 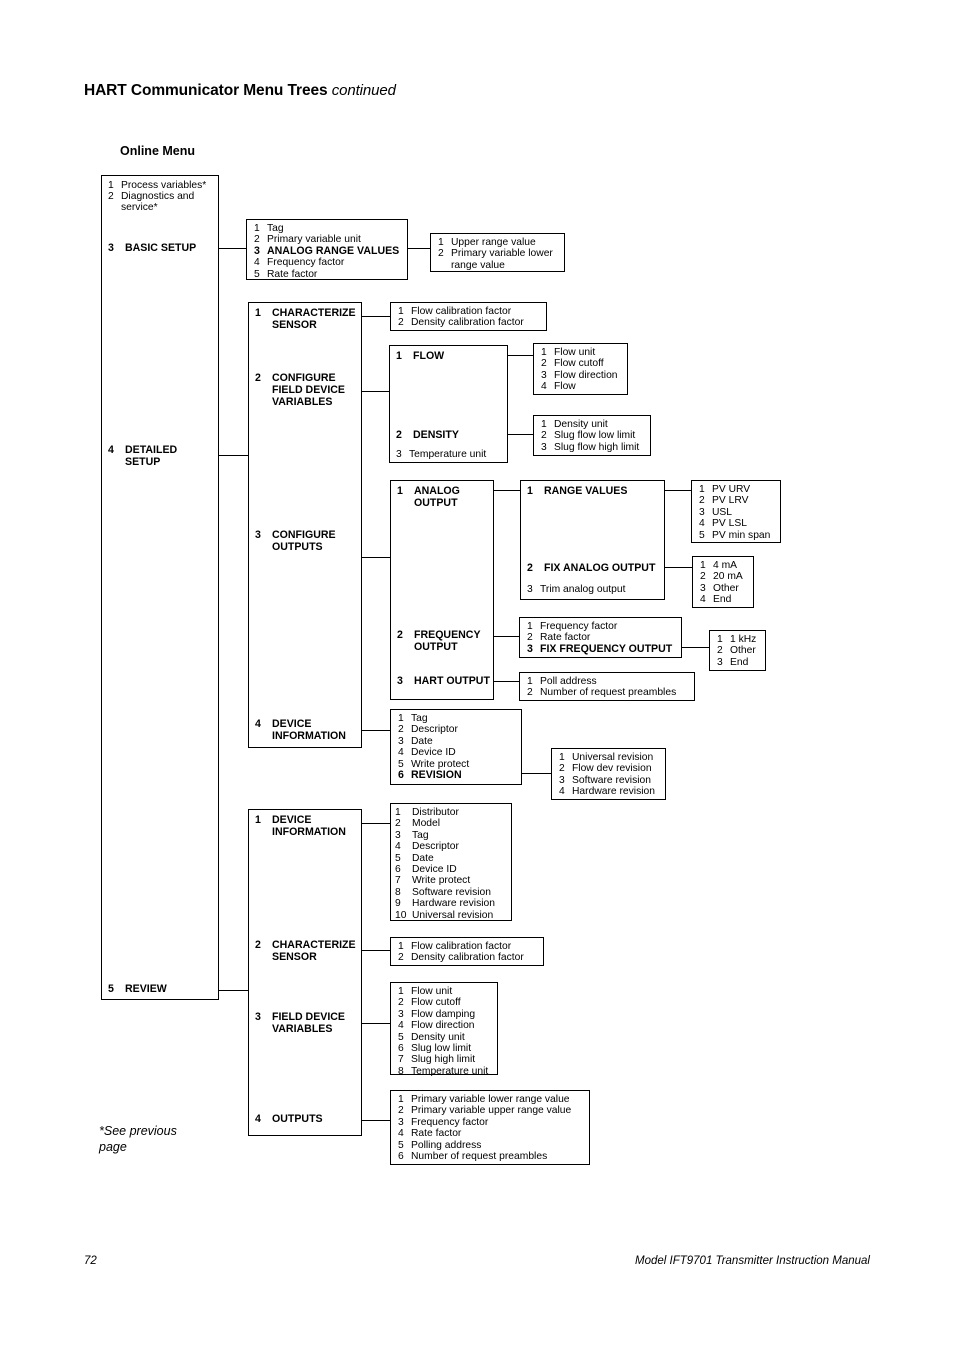 What do you see at coordinates (498, 259) in the screenshot?
I see `list-item: 2 Primary variable lower range value` at bounding box center [498, 259].